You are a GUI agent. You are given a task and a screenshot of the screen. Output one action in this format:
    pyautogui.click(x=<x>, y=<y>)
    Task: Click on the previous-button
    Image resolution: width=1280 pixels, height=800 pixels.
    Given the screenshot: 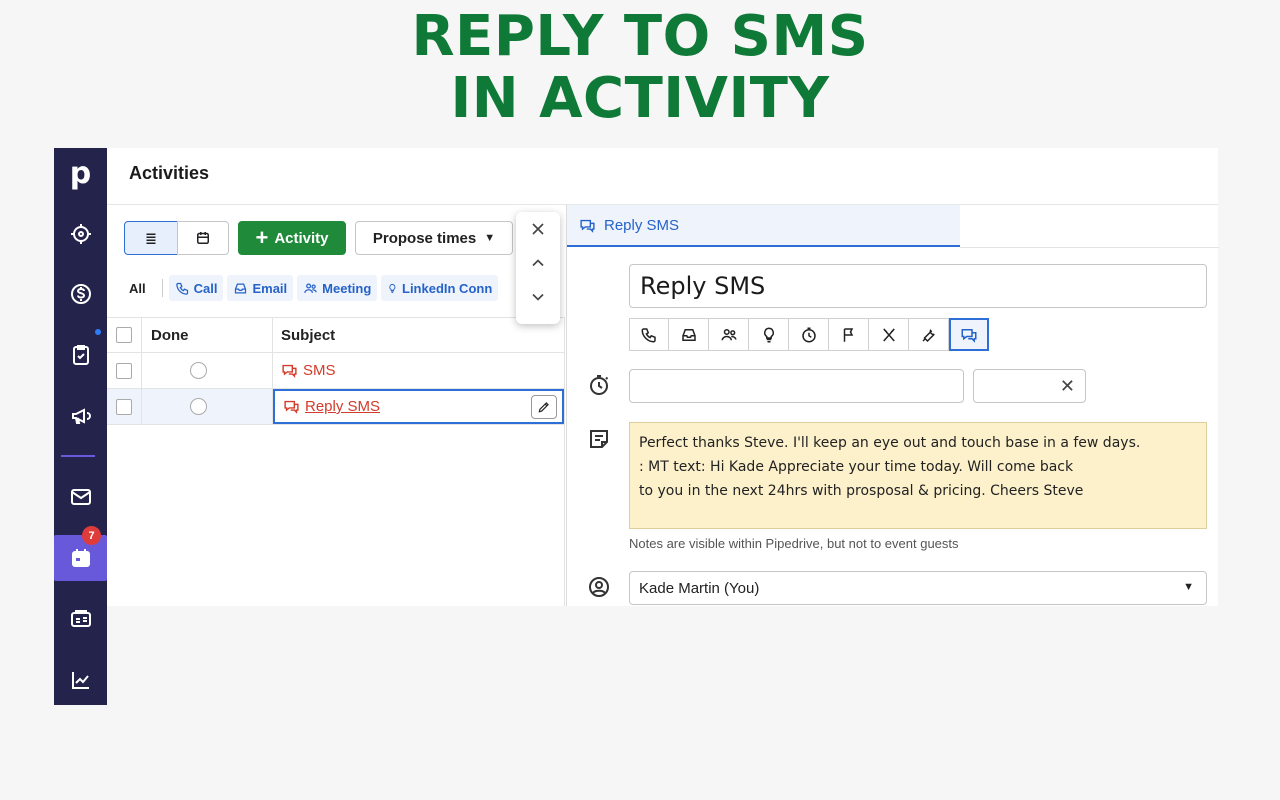 What is the action you would take?
    pyautogui.click(x=538, y=263)
    